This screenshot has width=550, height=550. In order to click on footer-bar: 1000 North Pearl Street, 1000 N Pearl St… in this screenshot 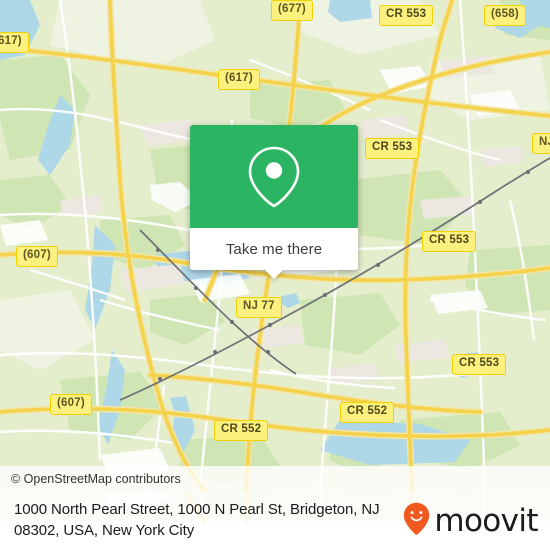, I will do `click(275, 521)`.